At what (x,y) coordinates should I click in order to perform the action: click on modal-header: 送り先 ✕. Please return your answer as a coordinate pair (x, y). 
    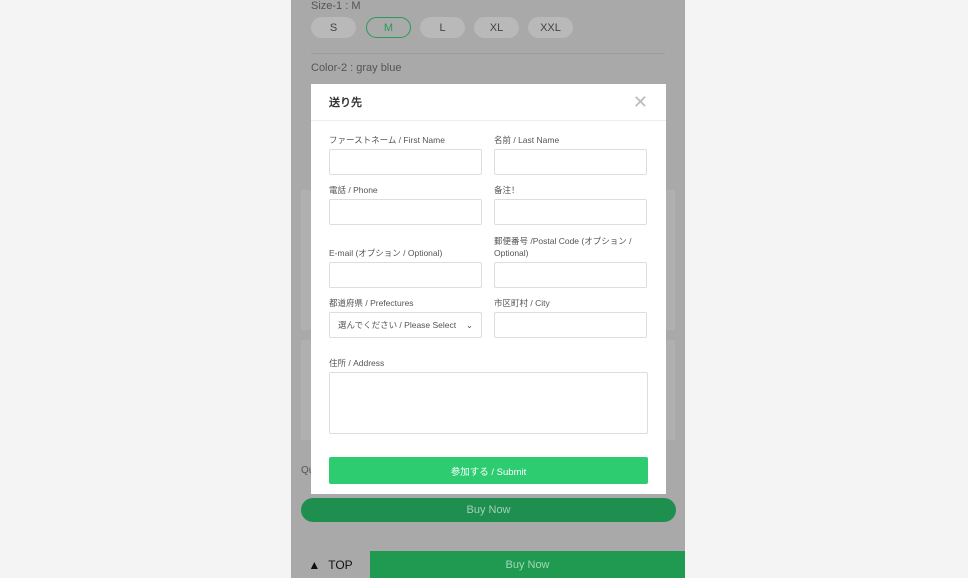
    Looking at the image, I should click on (488, 102).